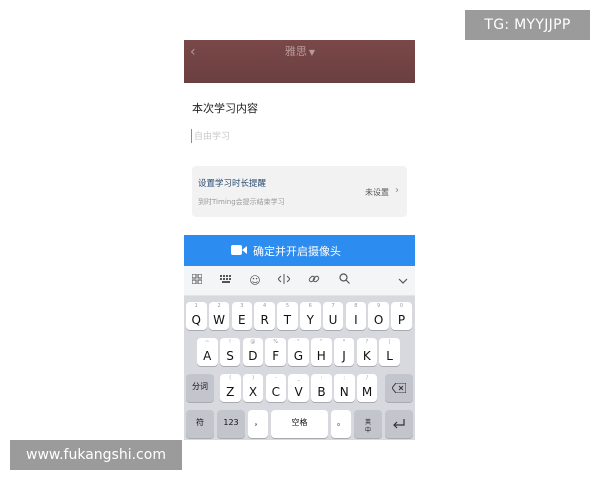 Image resolution: width=600 pixels, height=480 pixels. What do you see at coordinates (253, 352) in the screenshot?
I see `key-d: @ D` at bounding box center [253, 352].